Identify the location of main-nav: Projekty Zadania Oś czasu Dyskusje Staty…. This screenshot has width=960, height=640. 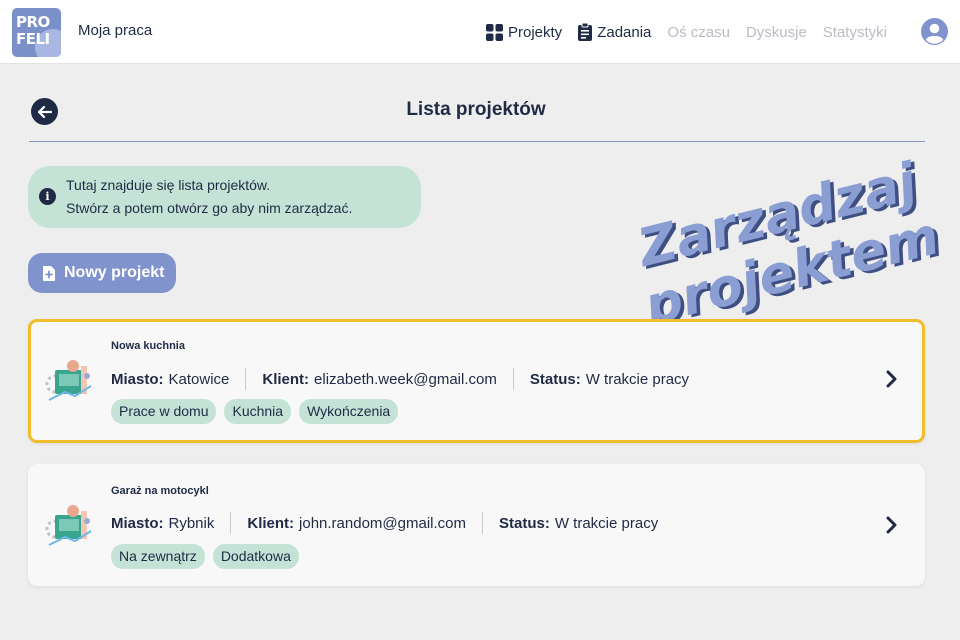
(694, 32).